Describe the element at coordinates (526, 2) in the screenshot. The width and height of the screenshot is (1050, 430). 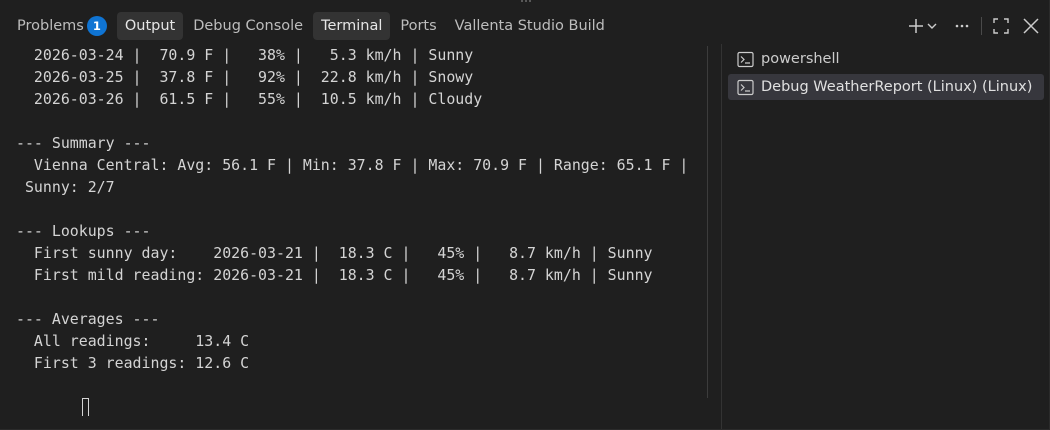
I see `panel-resize-sash` at that location.